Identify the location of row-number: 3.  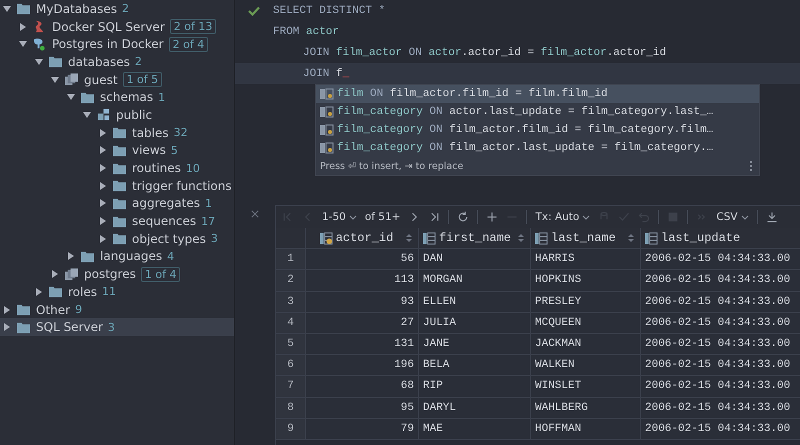
(291, 302).